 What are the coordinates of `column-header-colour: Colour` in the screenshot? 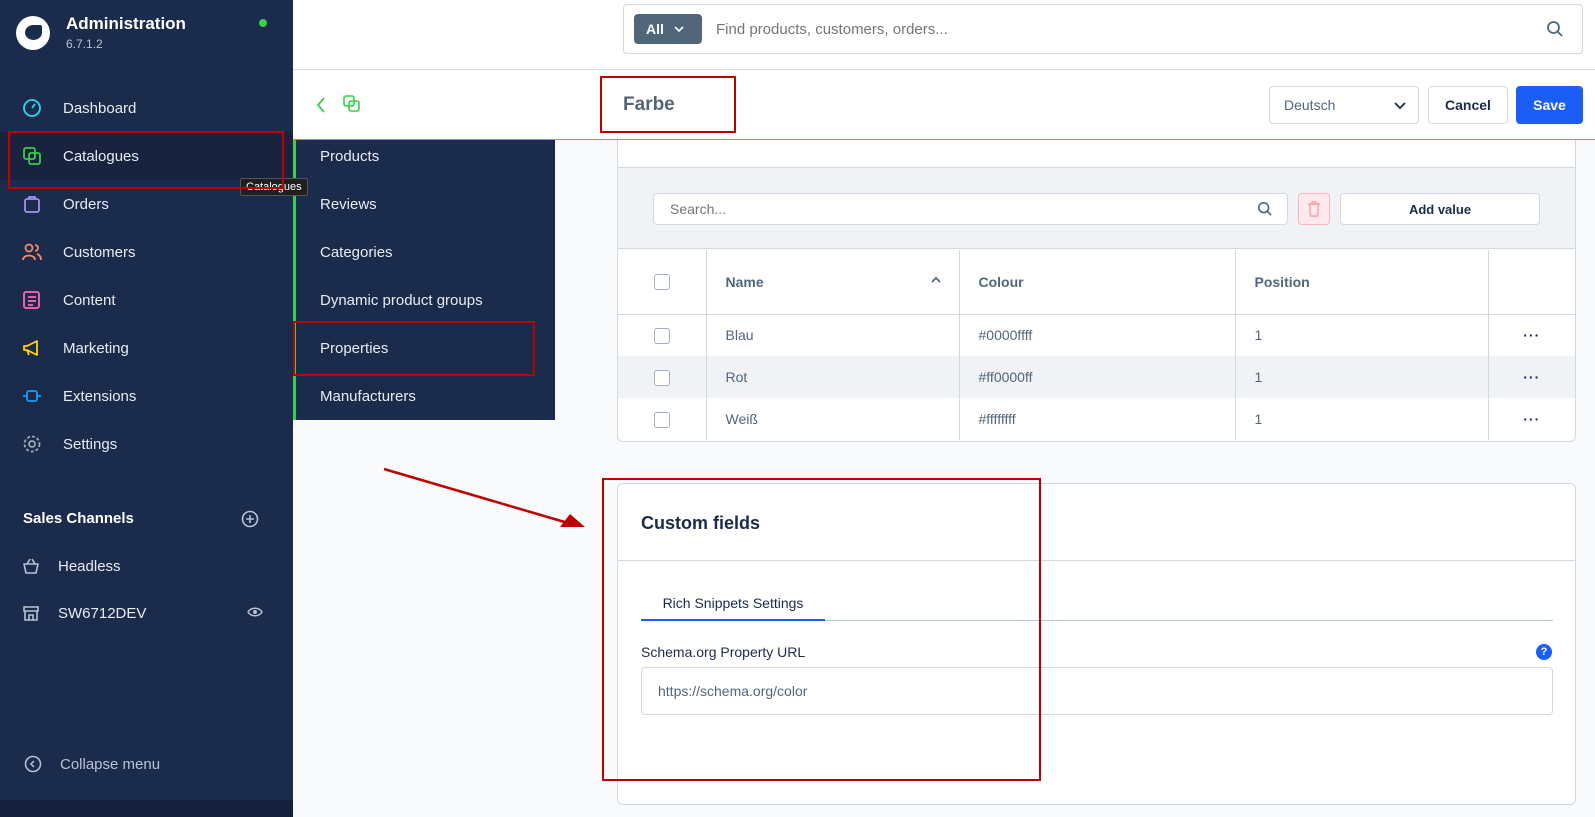 It's located at (1097, 282).